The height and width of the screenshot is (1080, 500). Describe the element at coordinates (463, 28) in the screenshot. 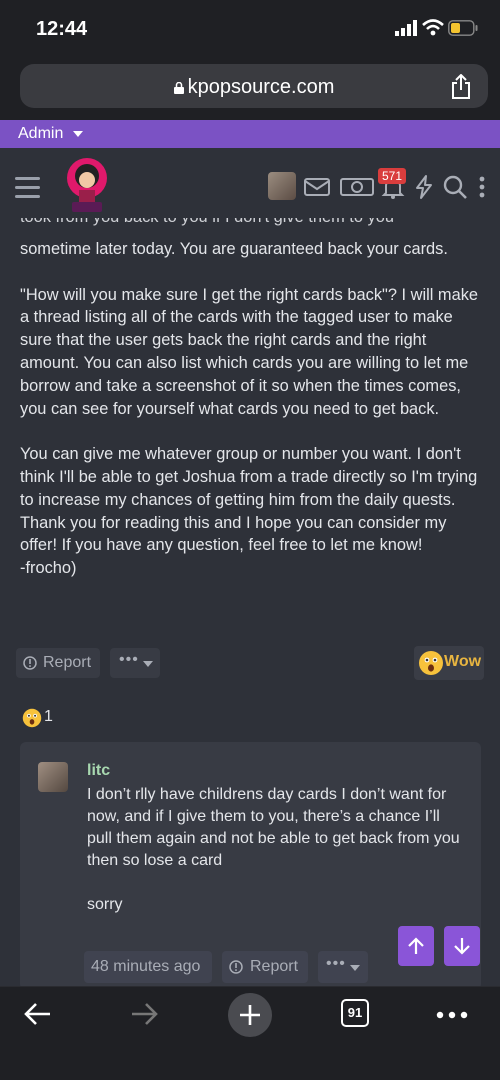

I see `battery-icon` at that location.